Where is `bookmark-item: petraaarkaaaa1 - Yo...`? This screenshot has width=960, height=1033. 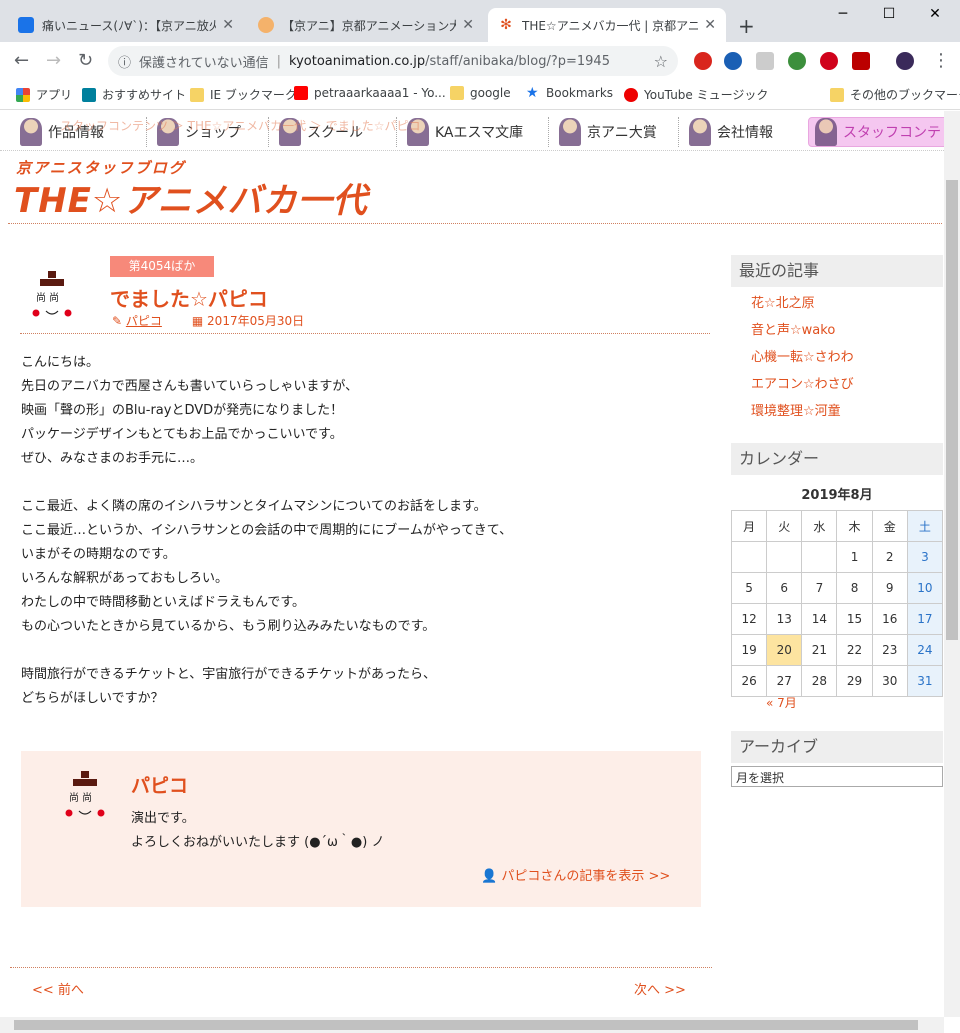
bookmark-item: petraaarkaaaa1 - Yo... is located at coordinates (370, 93).